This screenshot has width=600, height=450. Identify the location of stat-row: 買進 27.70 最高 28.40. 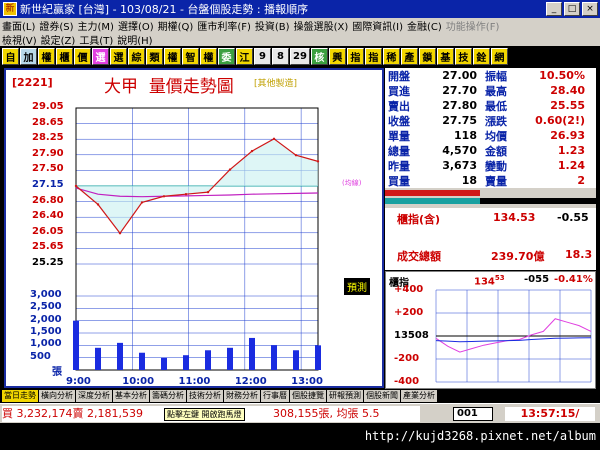
(490, 90).